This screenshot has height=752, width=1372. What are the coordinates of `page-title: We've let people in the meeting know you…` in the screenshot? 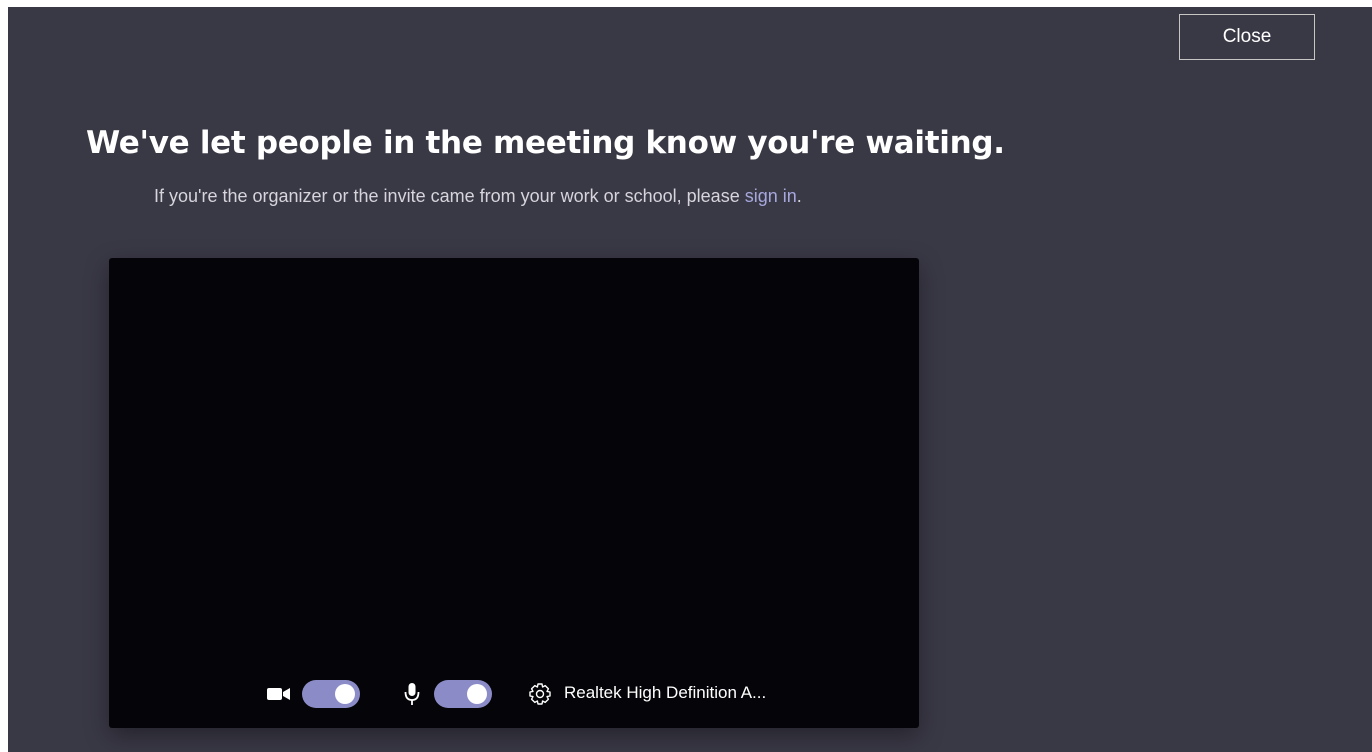 It's located at (545, 143).